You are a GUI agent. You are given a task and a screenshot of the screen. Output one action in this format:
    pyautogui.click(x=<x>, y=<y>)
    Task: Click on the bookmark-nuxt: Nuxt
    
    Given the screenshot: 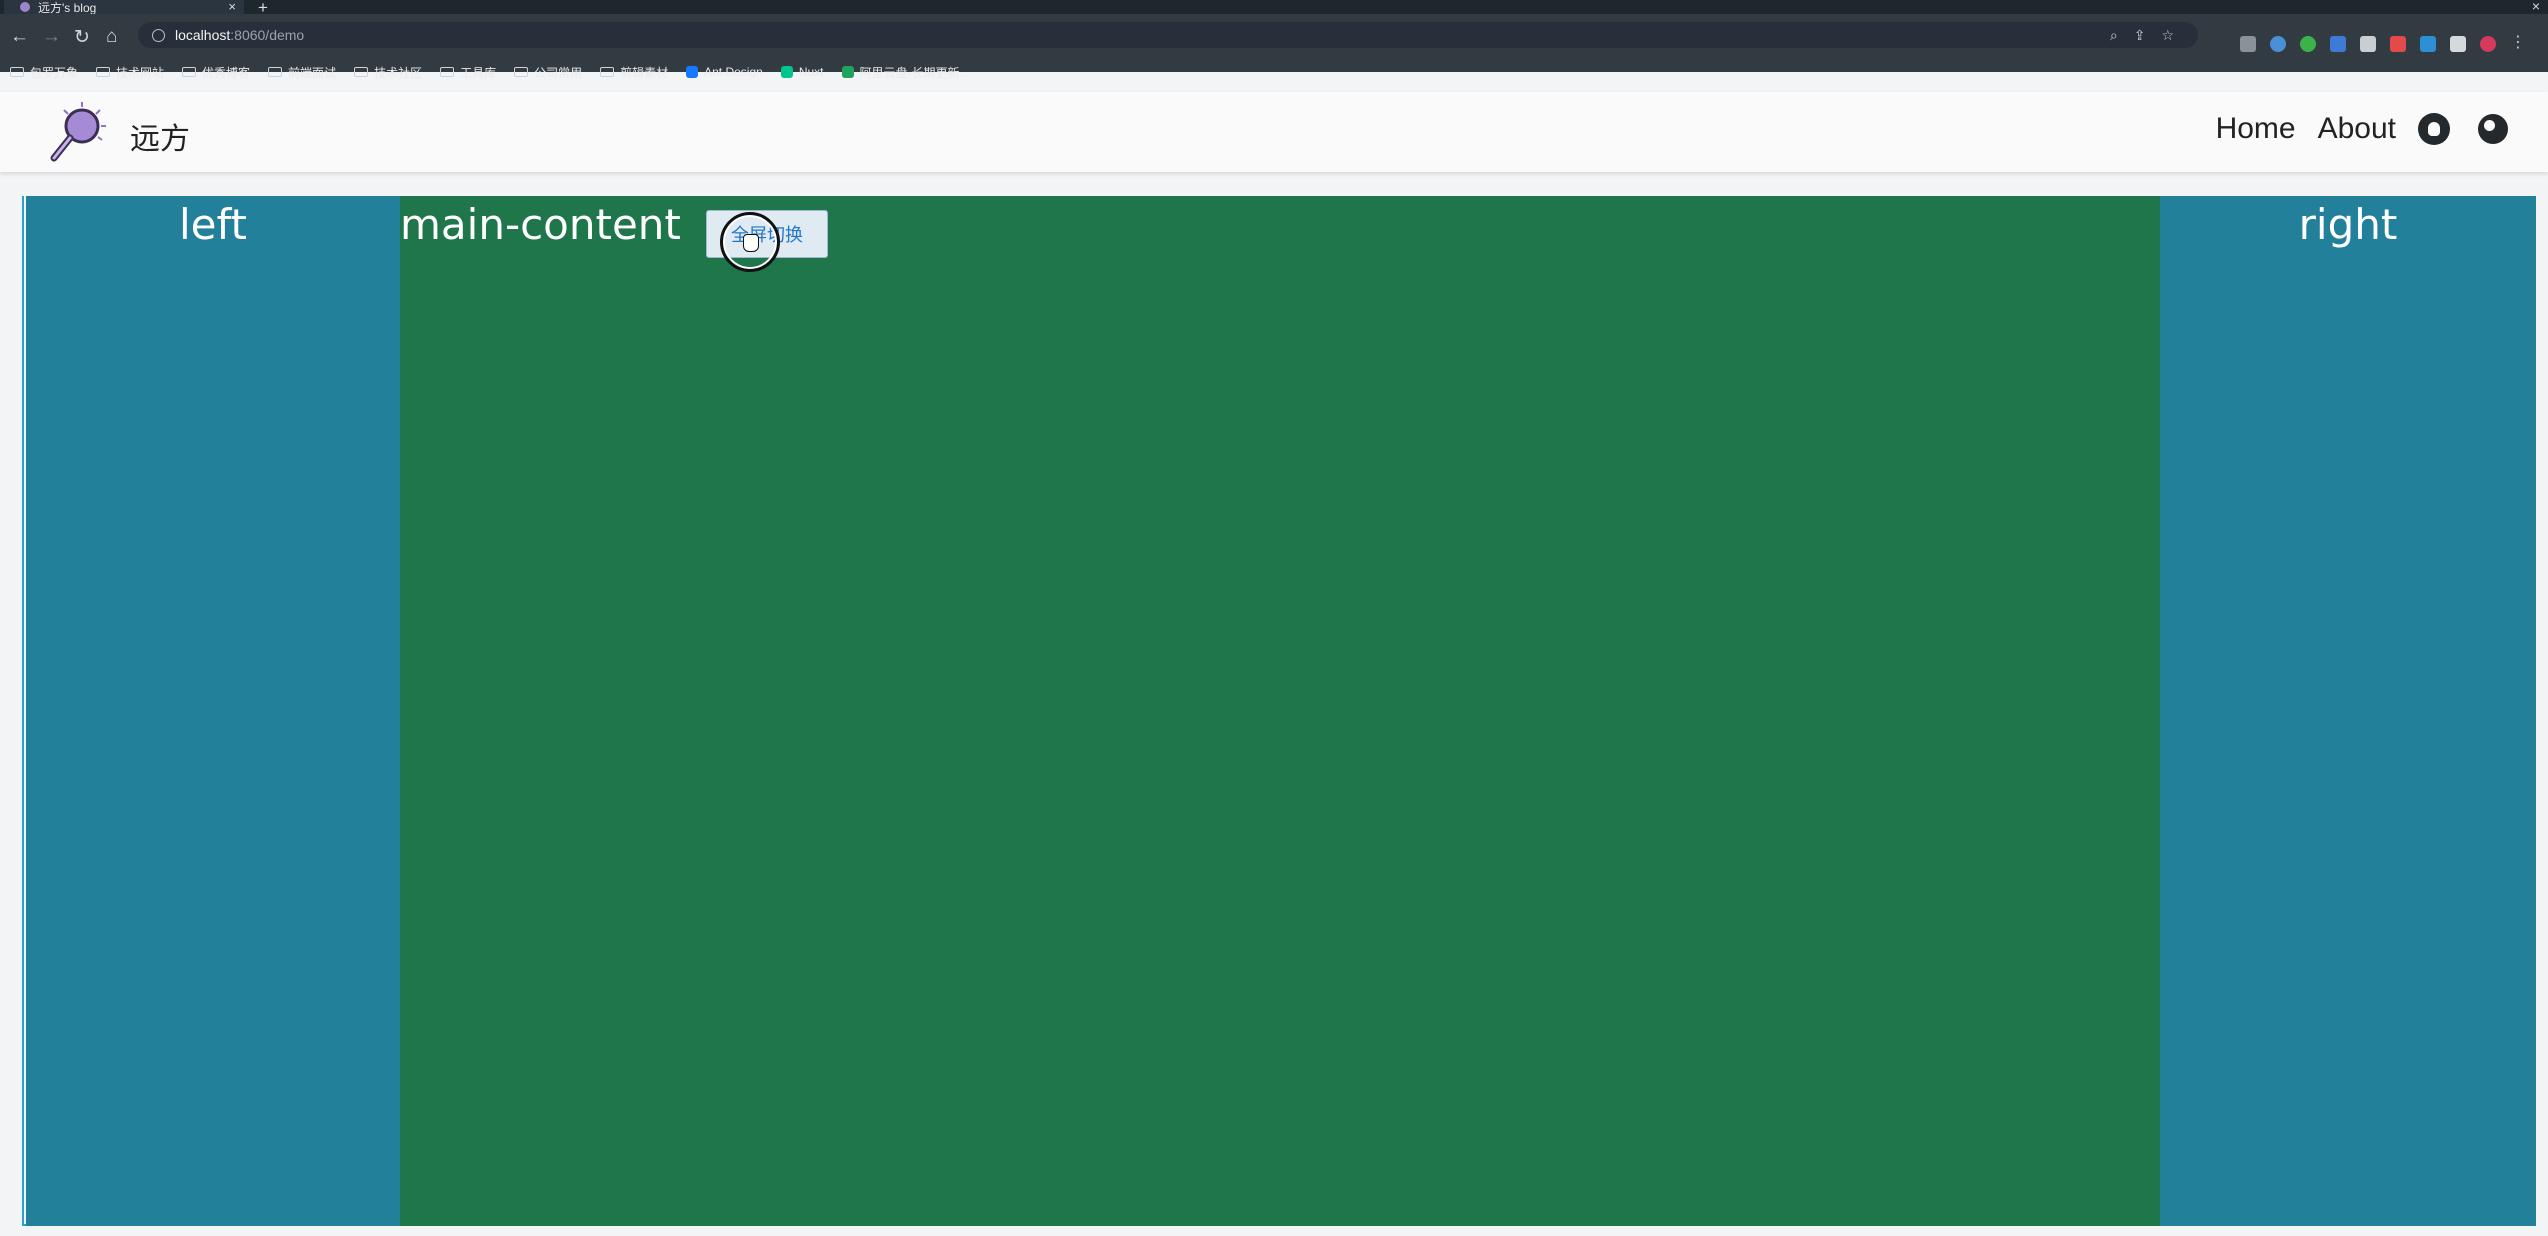 What is the action you would take?
    pyautogui.click(x=802, y=72)
    